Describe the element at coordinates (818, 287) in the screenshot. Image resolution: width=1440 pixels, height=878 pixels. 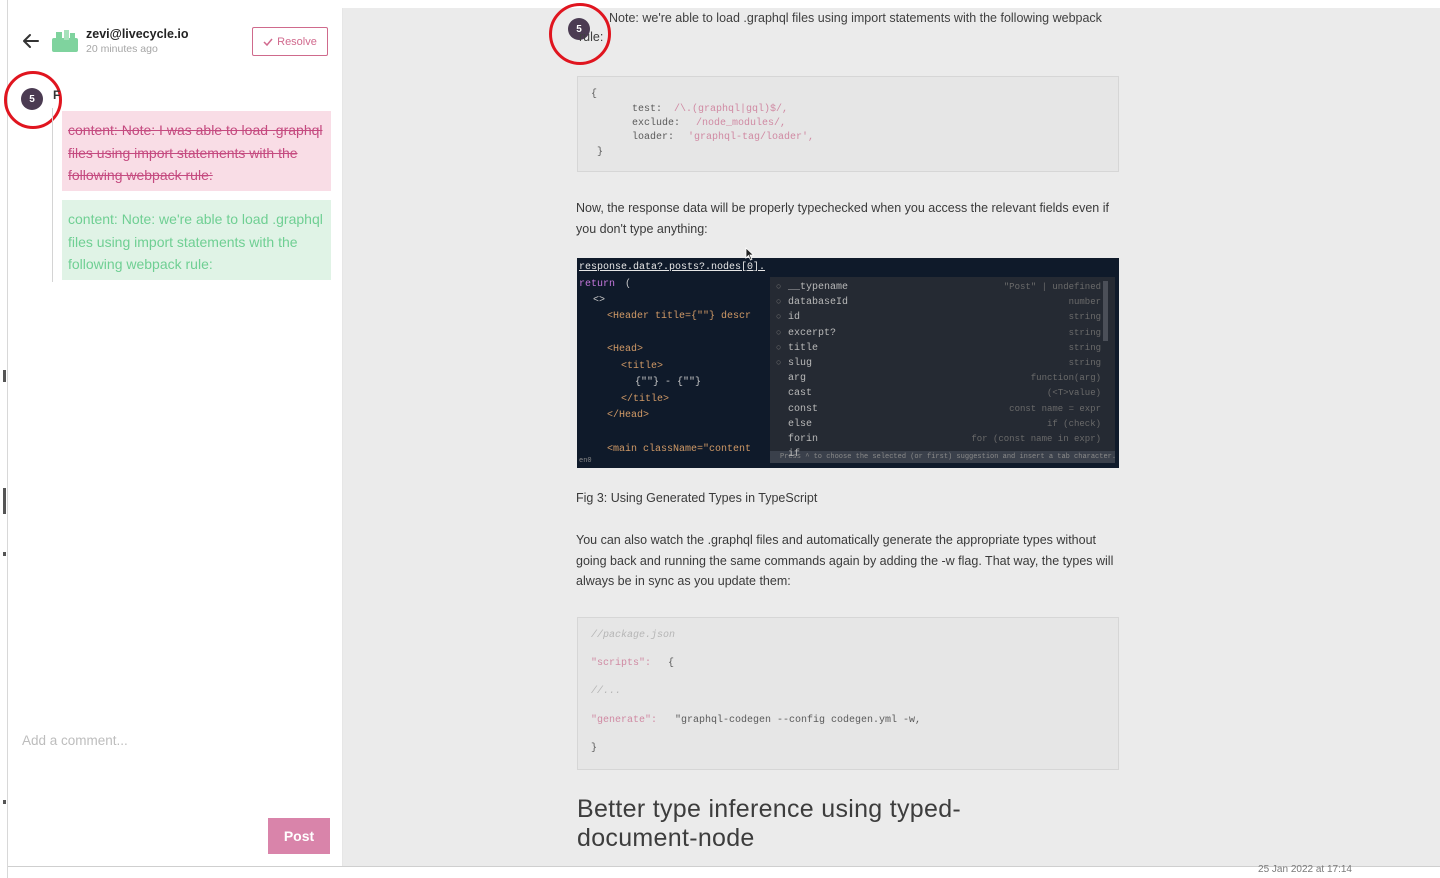
I see `autocomplete-item-name: __typename` at that location.